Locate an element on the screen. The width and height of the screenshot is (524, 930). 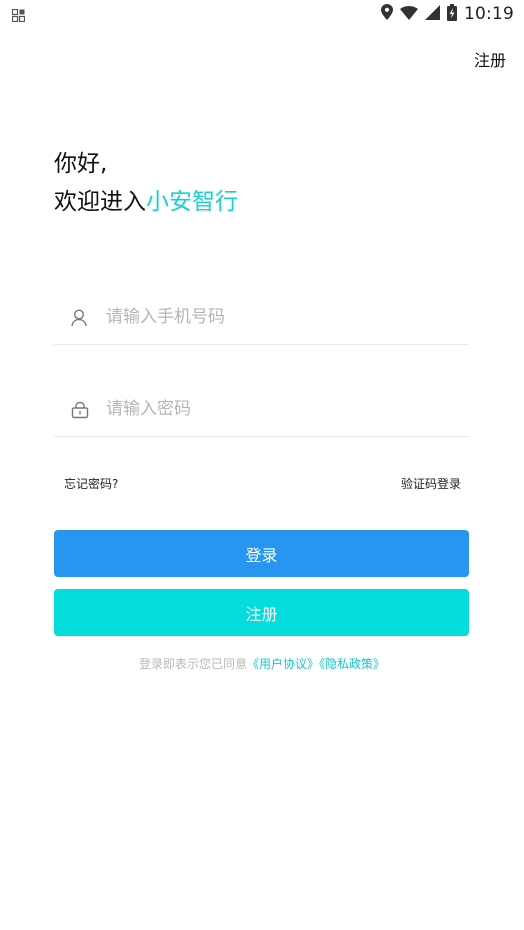
wifi-icon is located at coordinates (409, 14).